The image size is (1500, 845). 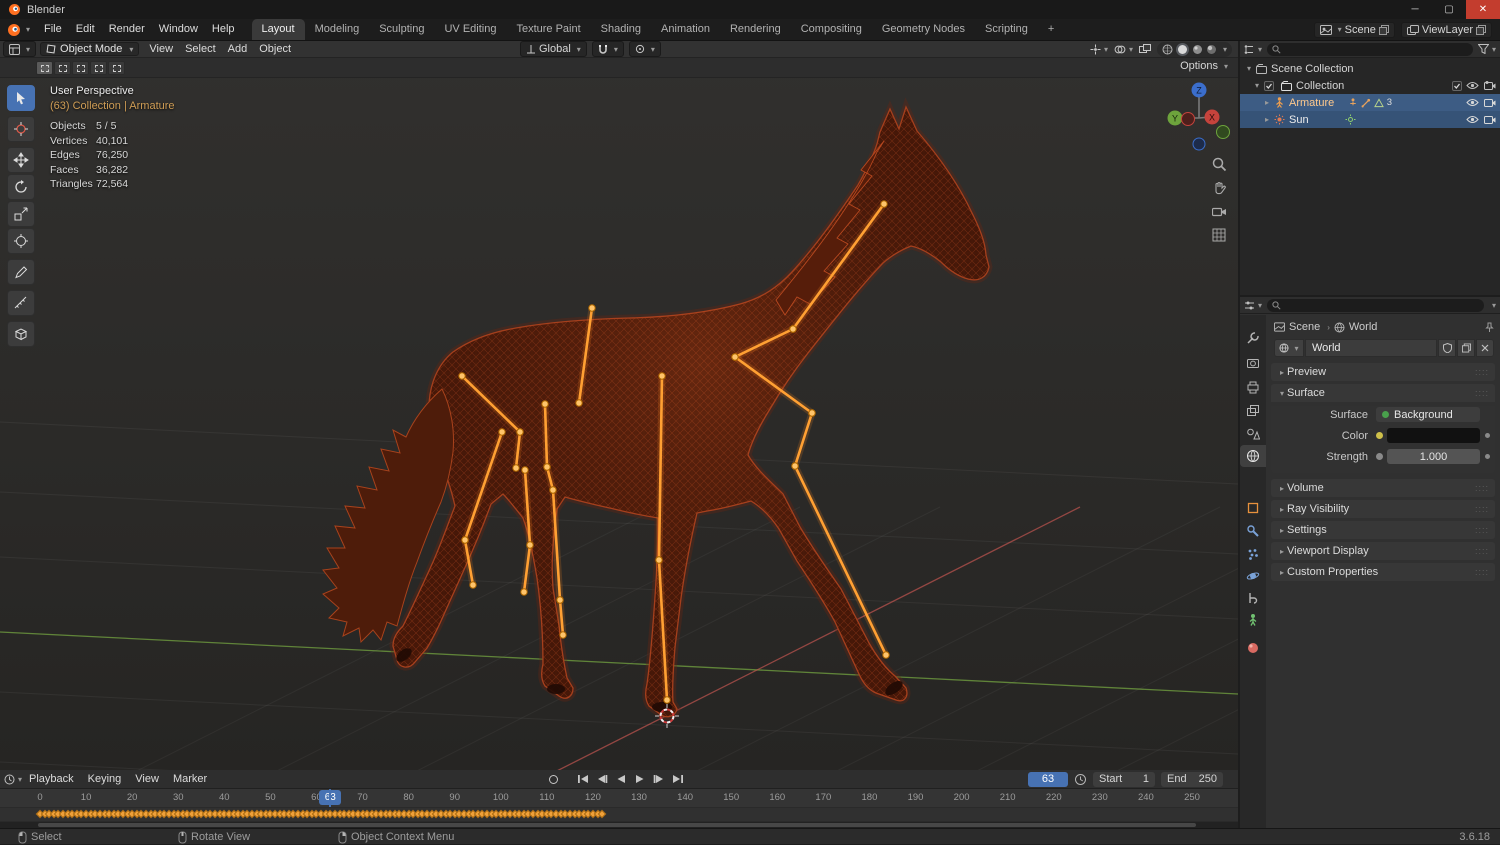 What do you see at coordinates (1253, 508) in the screenshot?
I see `properties-tab-object` at bounding box center [1253, 508].